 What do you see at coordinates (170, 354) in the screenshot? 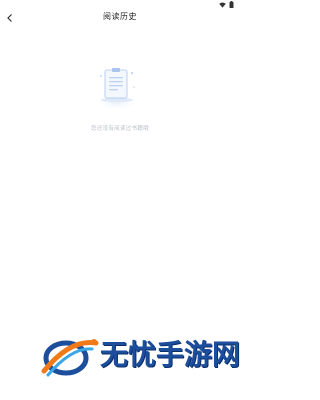
I see `watermark-text: 无忧手游网` at bounding box center [170, 354].